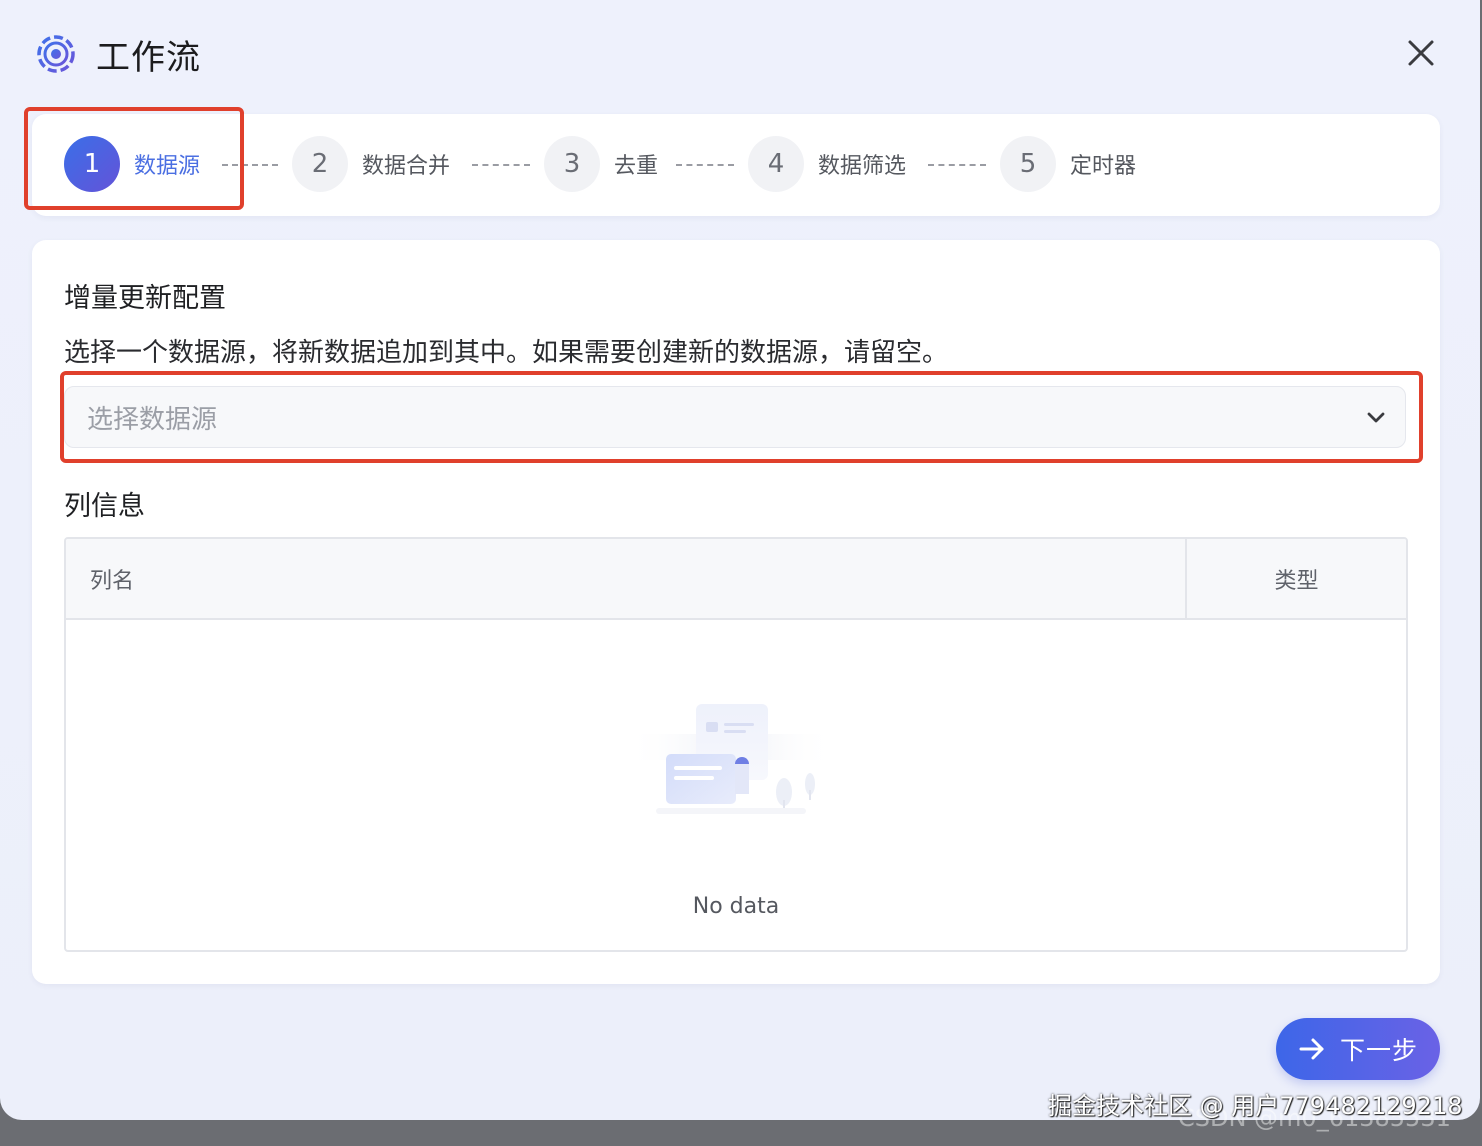  I want to click on steps-bar: 1 数据源 2 数据合并 3 去重 4 数据筛选 5 定时器, so click(736, 165).